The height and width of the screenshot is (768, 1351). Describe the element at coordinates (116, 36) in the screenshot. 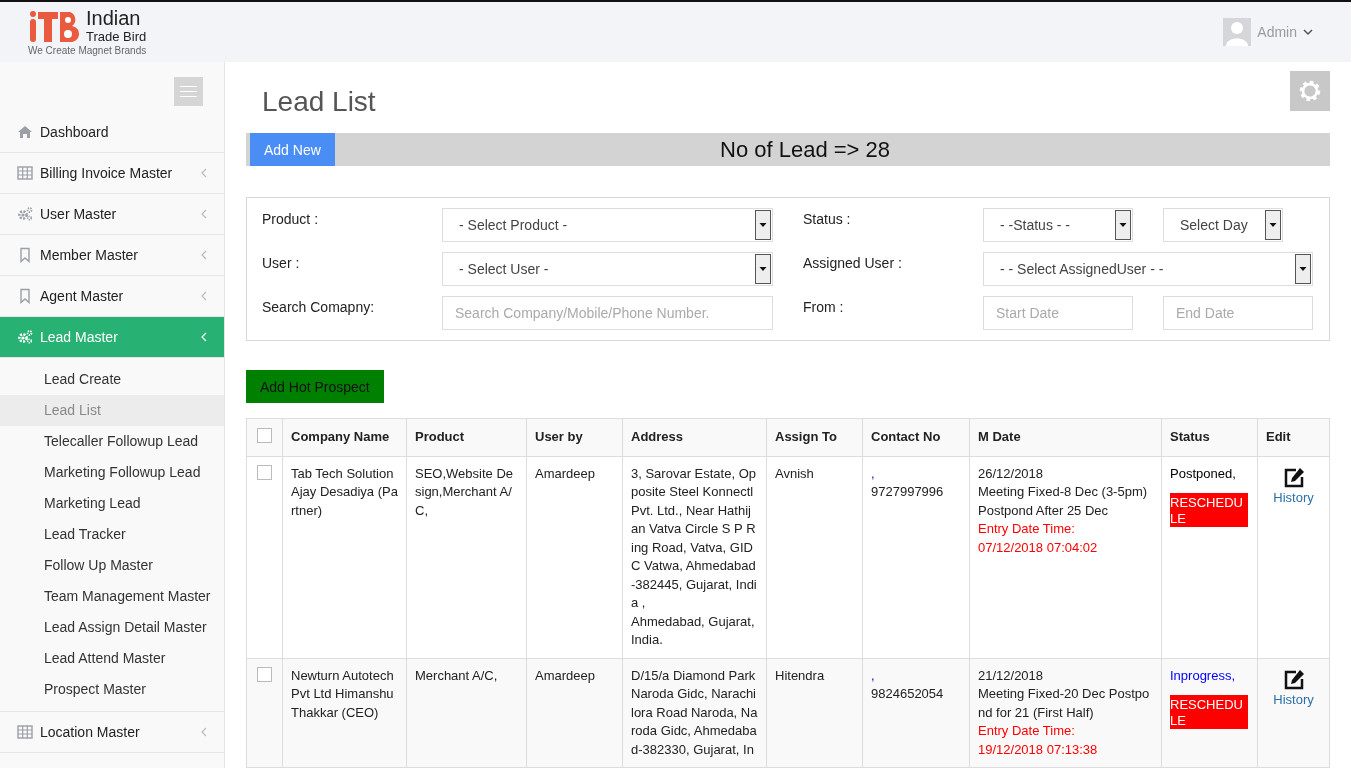

I see `brand-subtitle: Trade Bird` at that location.